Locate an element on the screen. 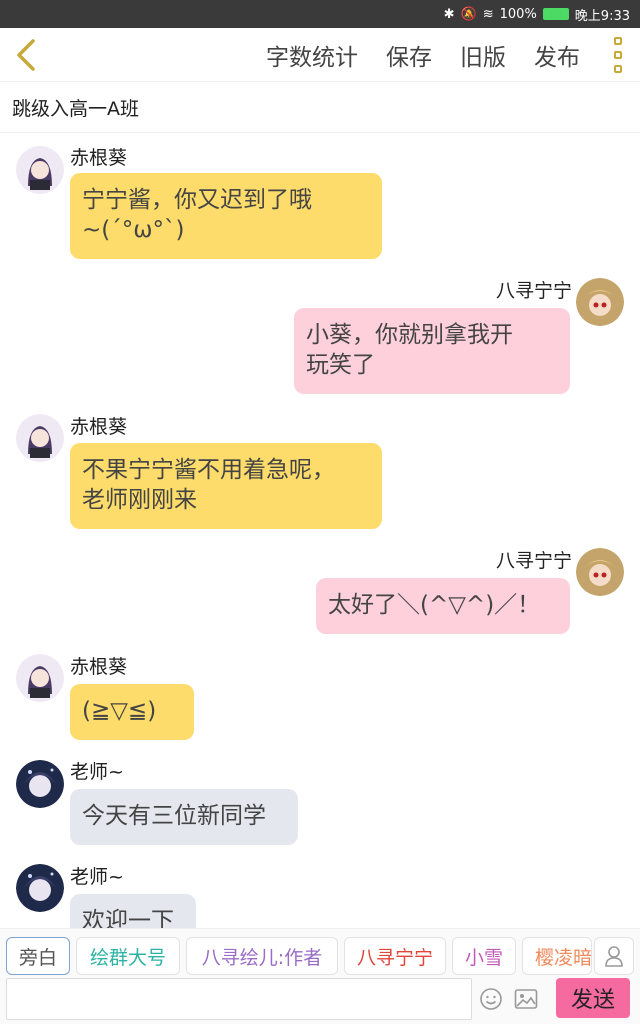 The image size is (640, 1024). more-menu-icon is located at coordinates (618, 55).